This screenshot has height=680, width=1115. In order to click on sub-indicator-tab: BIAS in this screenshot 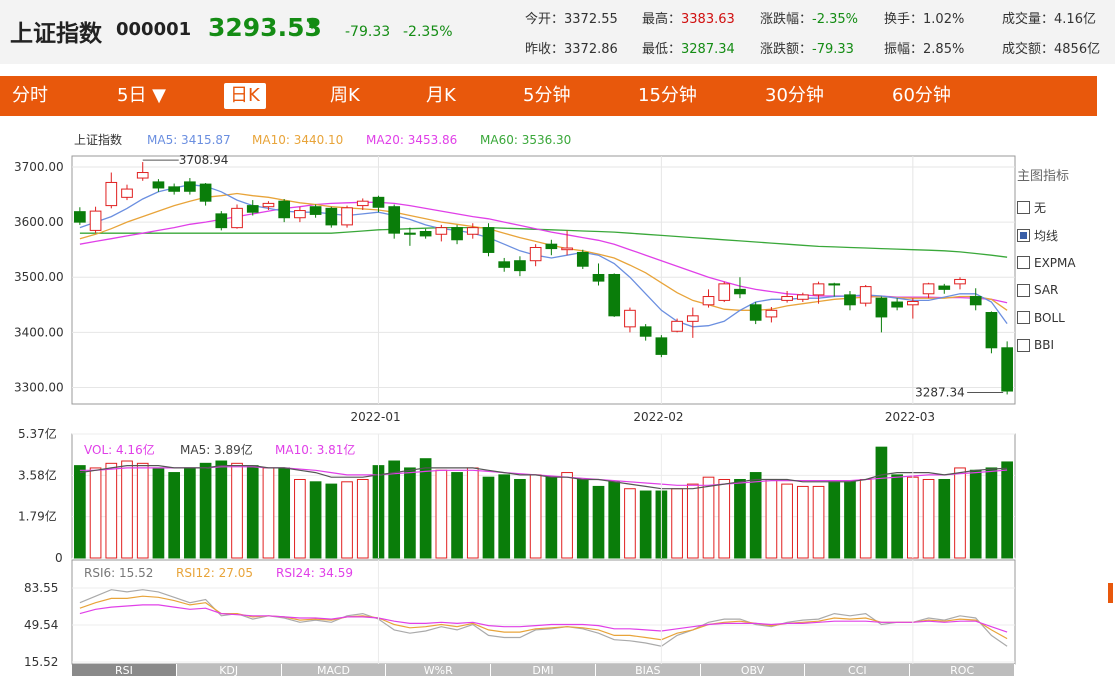, I will do `click(648, 670)`.